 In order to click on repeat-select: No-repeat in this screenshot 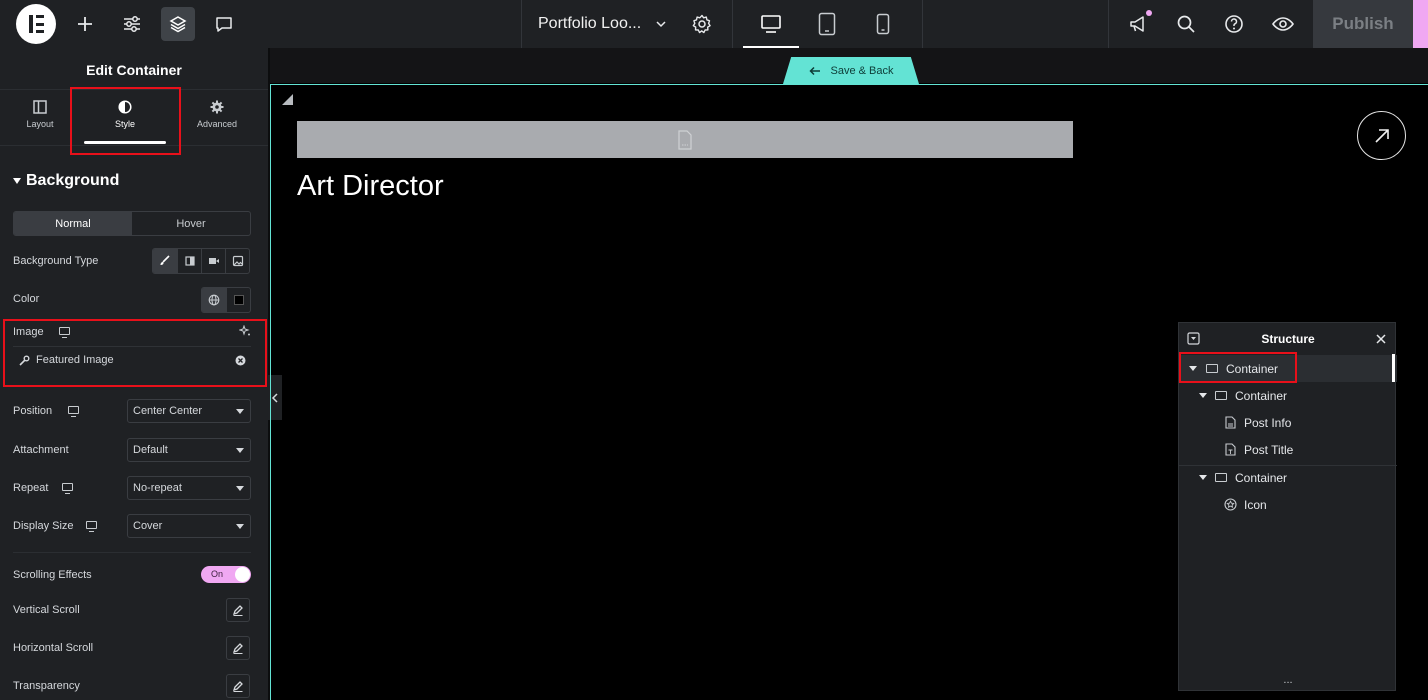, I will do `click(189, 488)`.